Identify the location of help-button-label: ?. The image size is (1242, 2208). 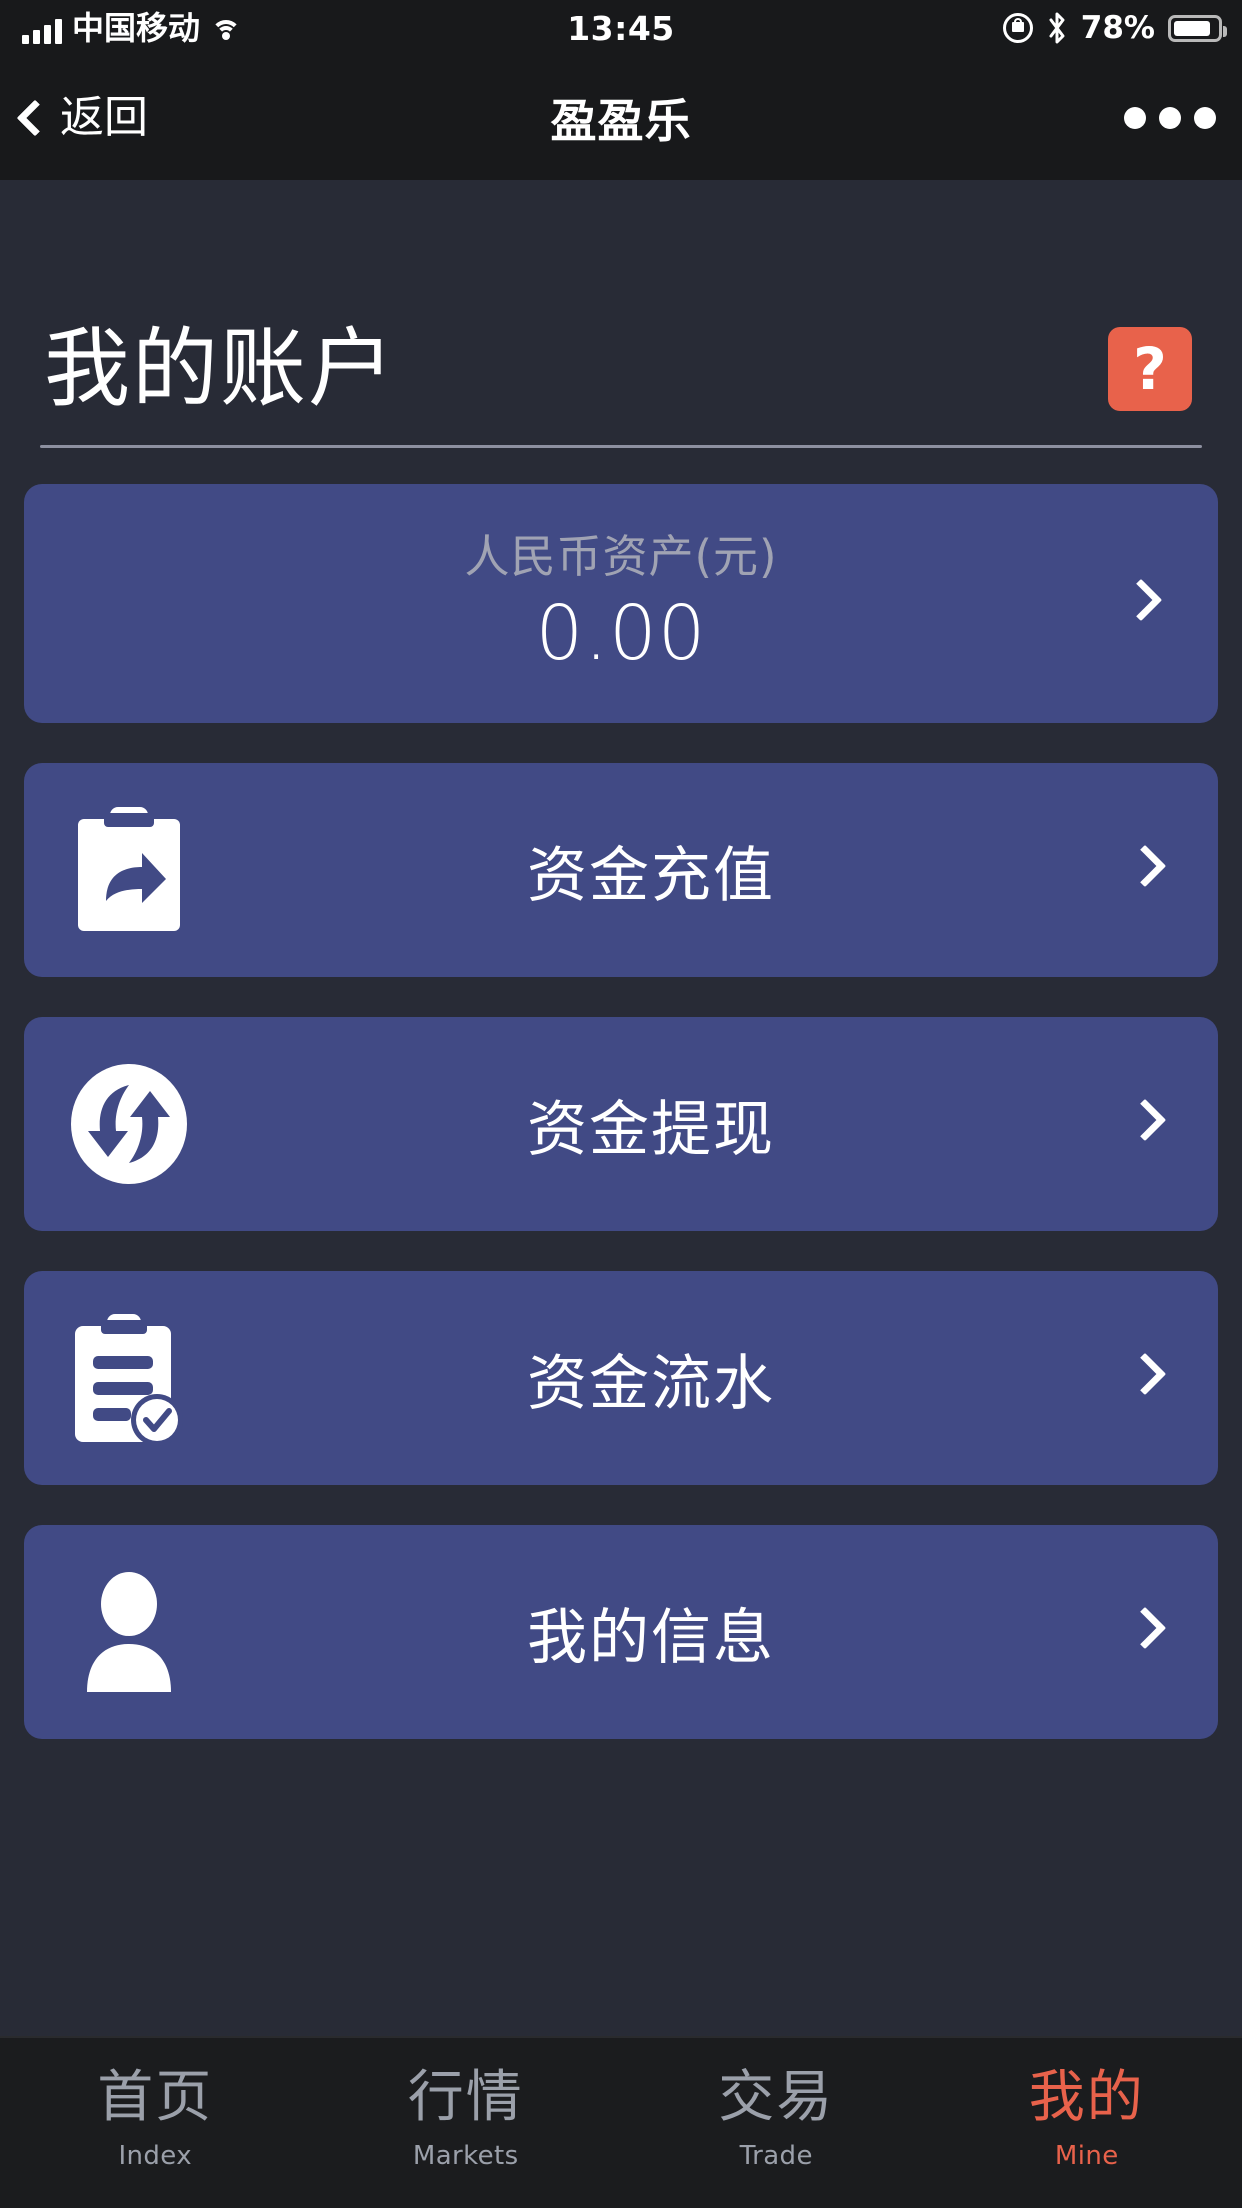
(1150, 369).